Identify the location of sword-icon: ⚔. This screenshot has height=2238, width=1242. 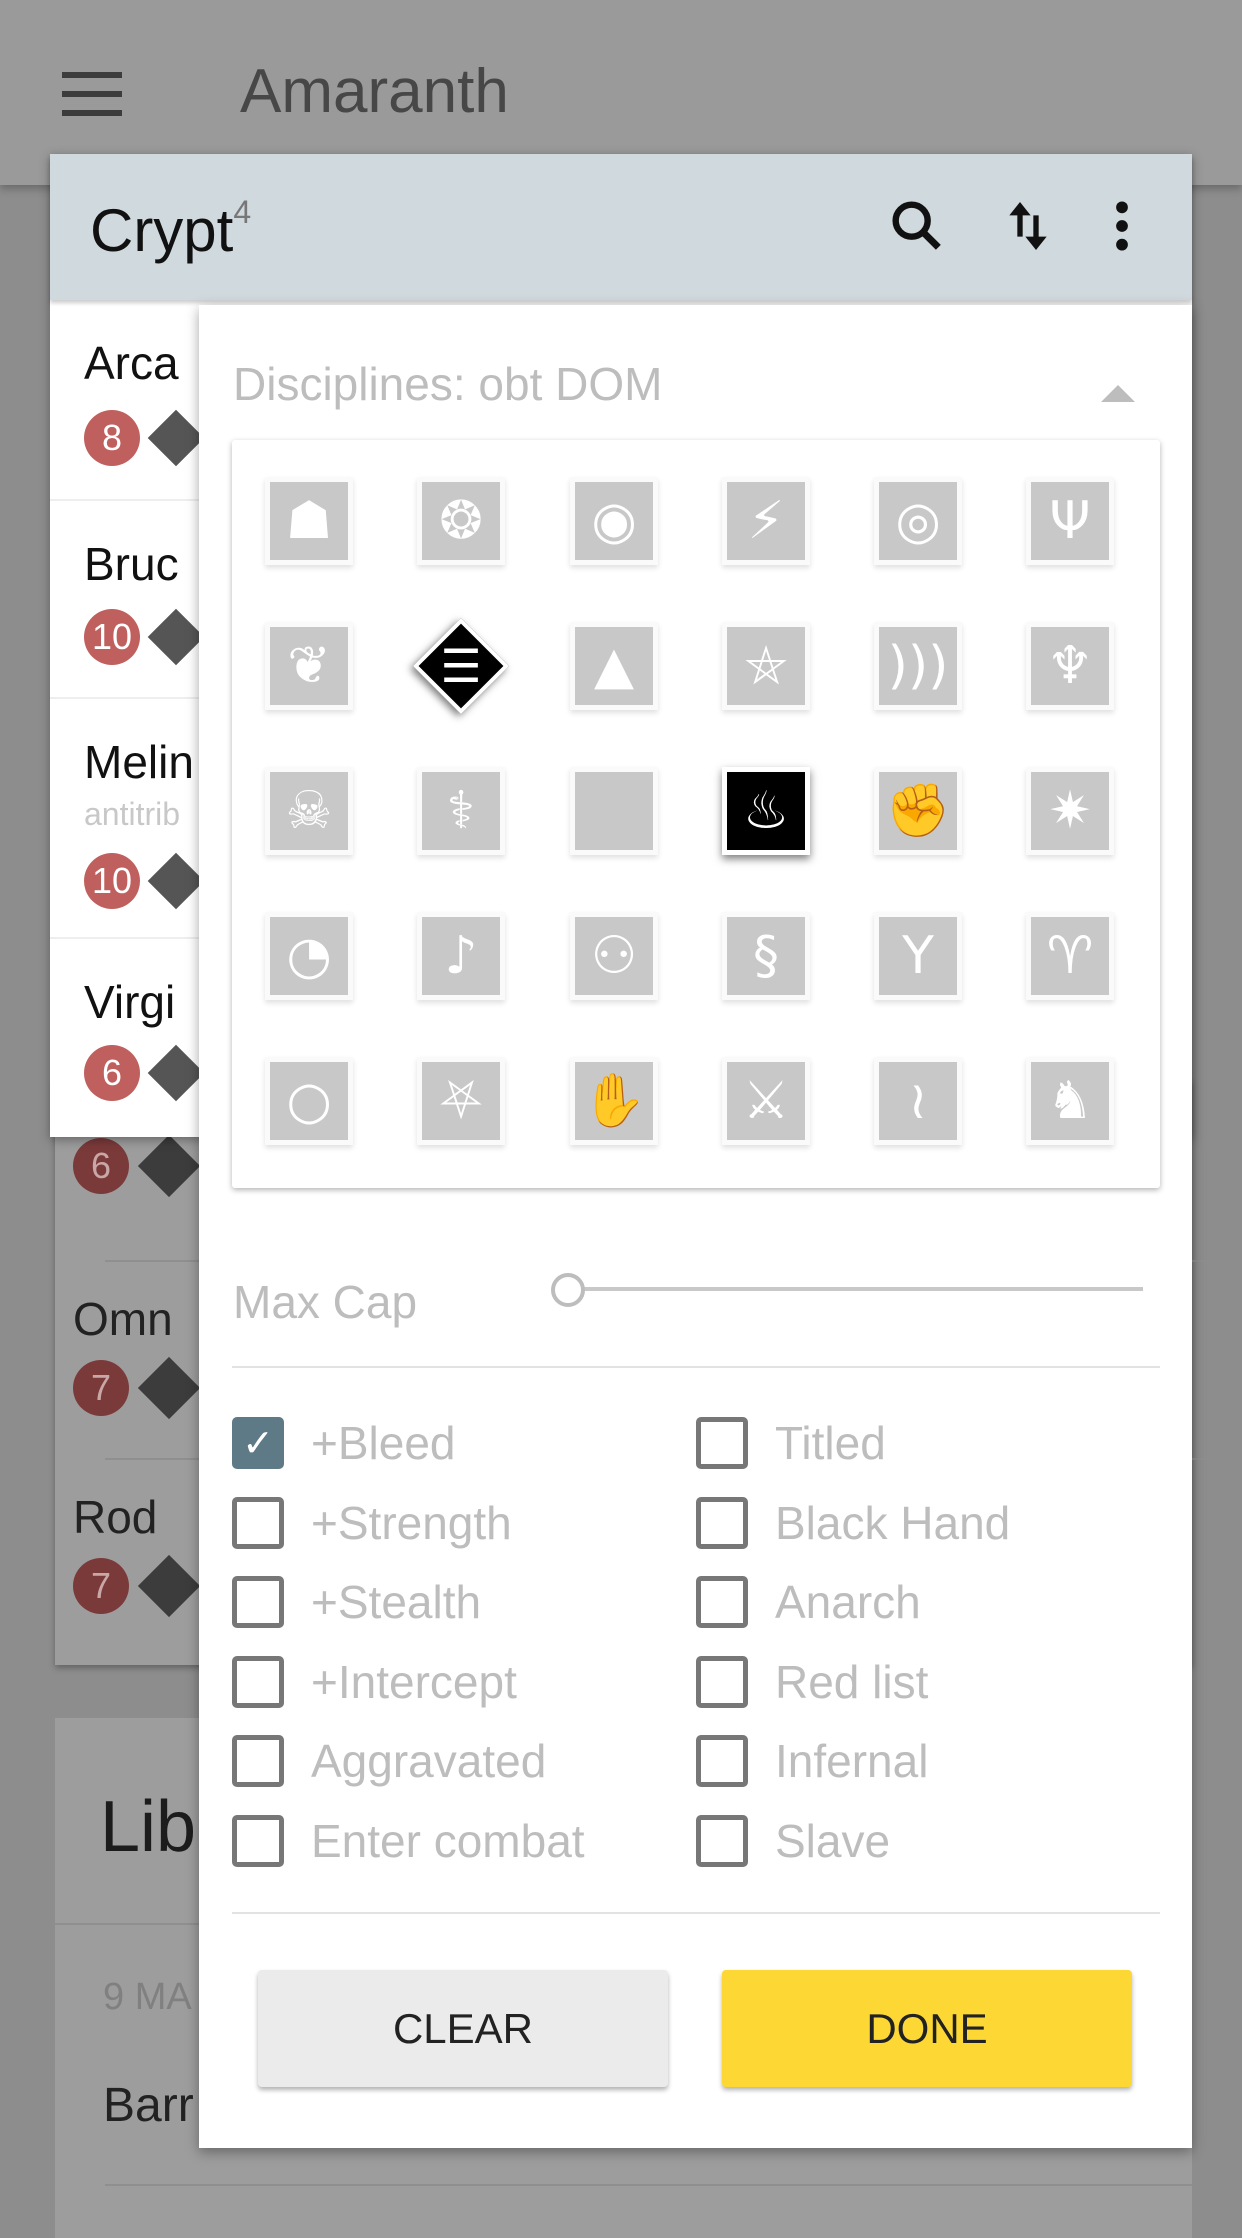
(766, 1101).